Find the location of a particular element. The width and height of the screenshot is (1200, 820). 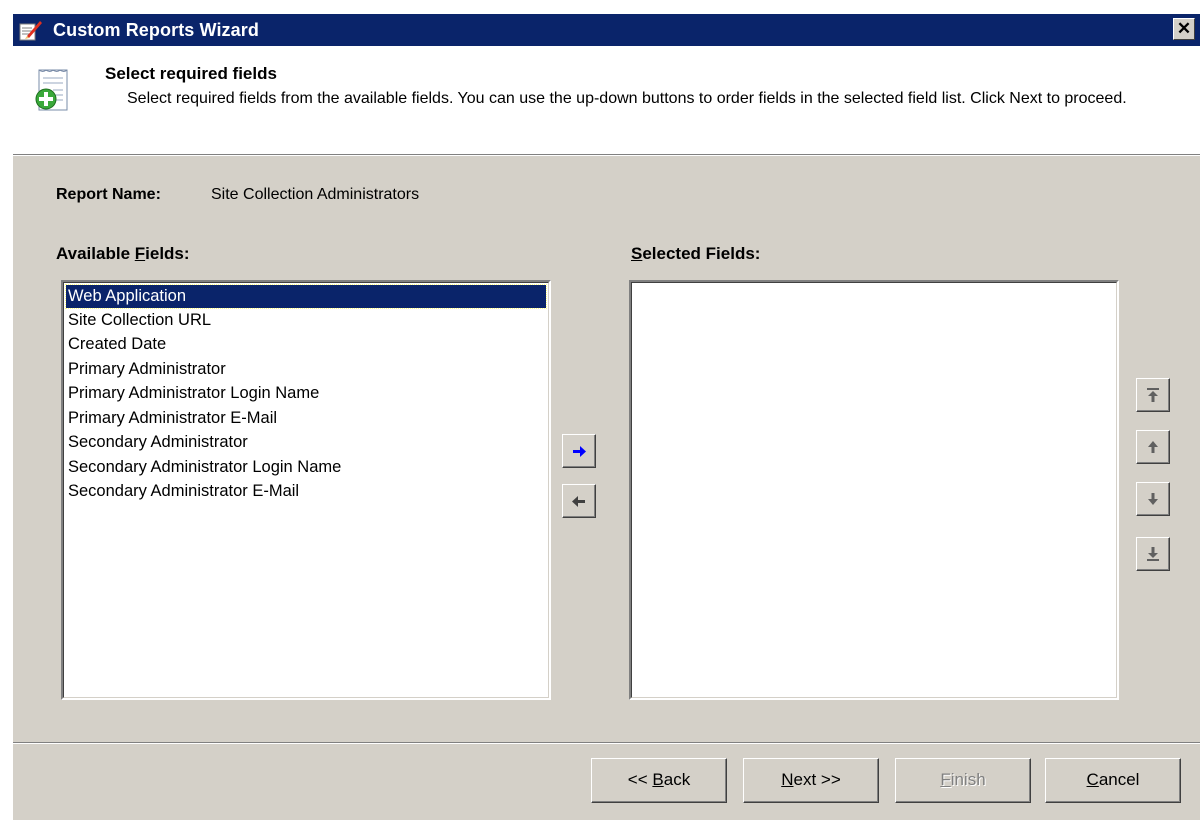

remove-field-button is located at coordinates (579, 501).